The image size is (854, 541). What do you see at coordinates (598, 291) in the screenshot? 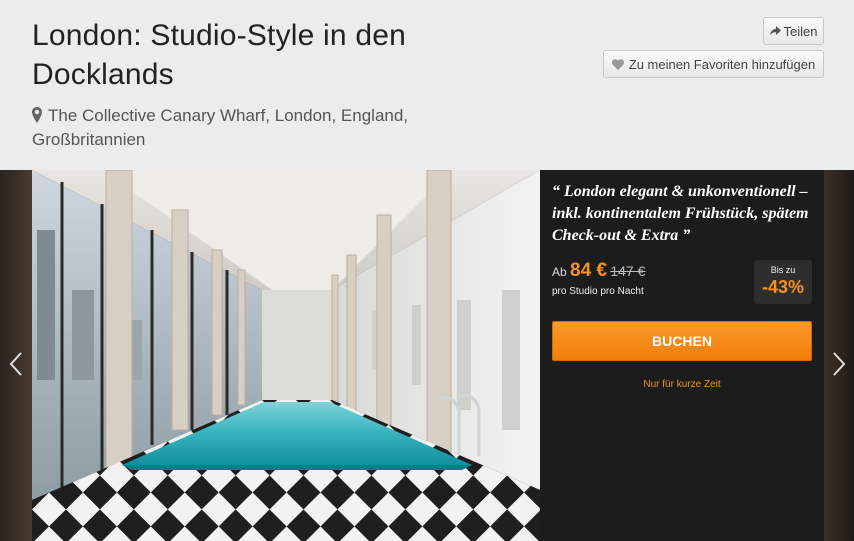
I see `price-unit: pro Studio pro Nacht` at bounding box center [598, 291].